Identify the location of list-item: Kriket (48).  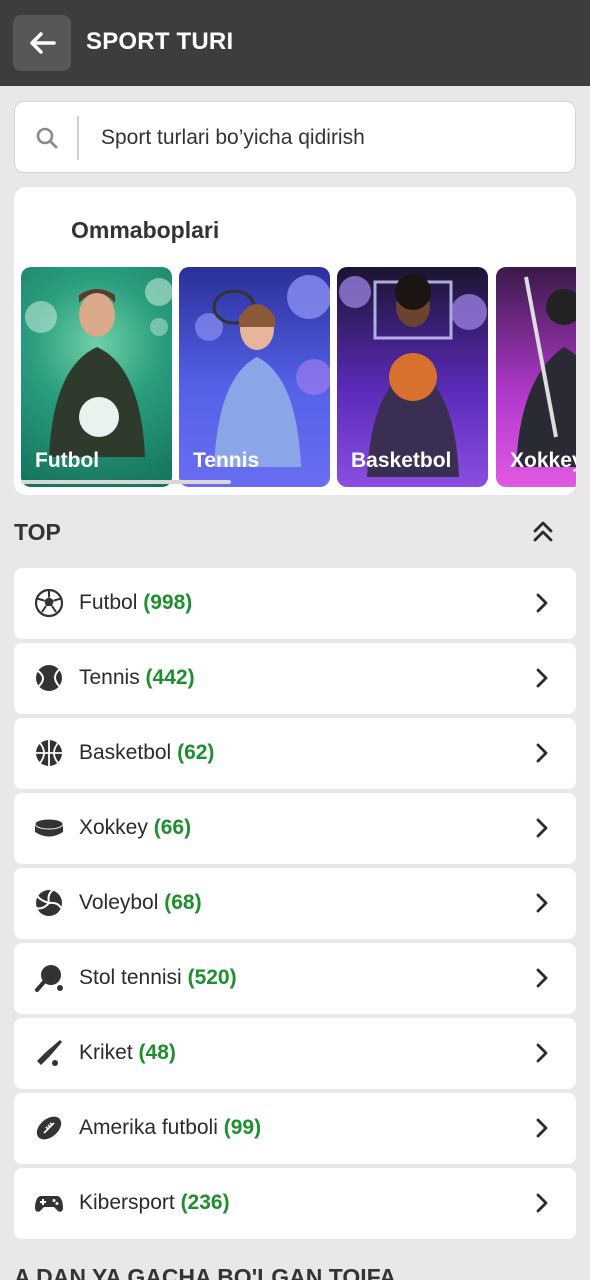
(295, 1053).